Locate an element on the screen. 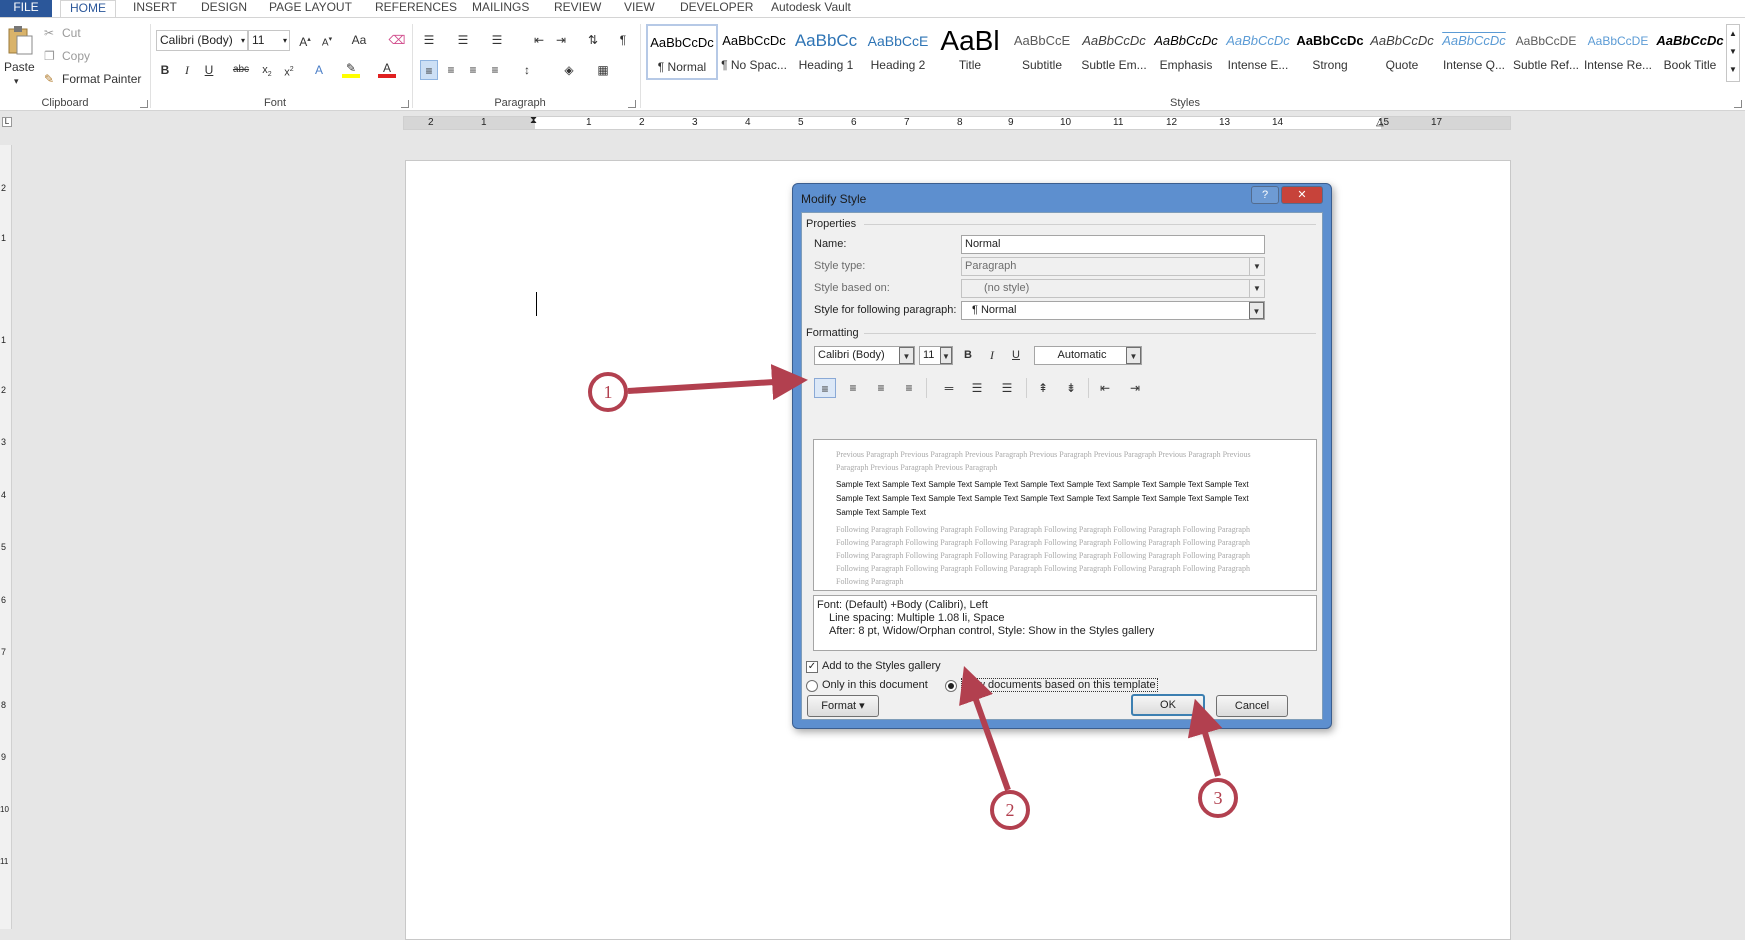 This screenshot has height=940, width=1745. annotation-badge-2: 2 is located at coordinates (1010, 810).